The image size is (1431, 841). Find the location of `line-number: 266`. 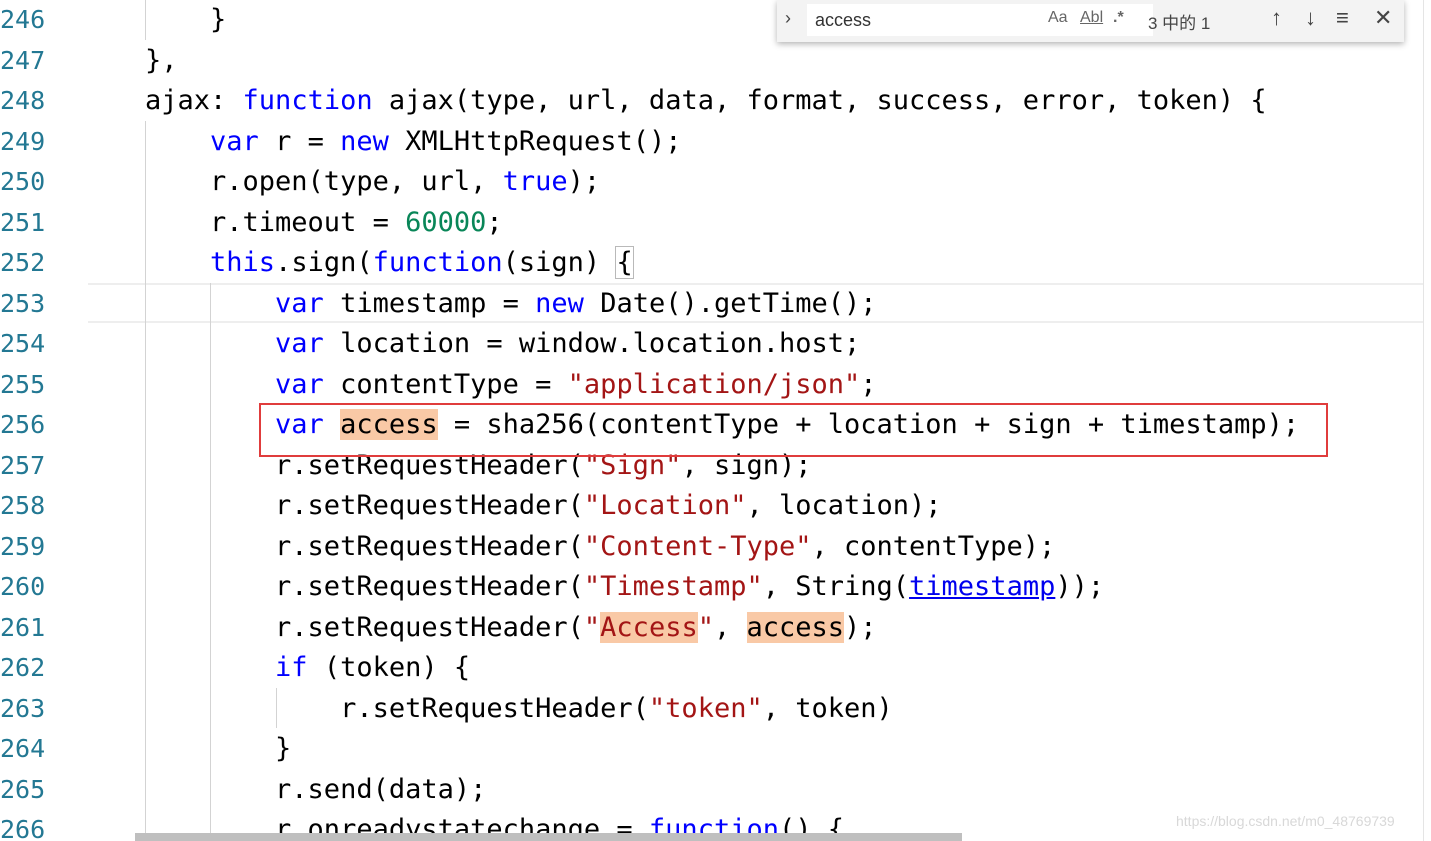

line-number: 266 is located at coordinates (23, 828).